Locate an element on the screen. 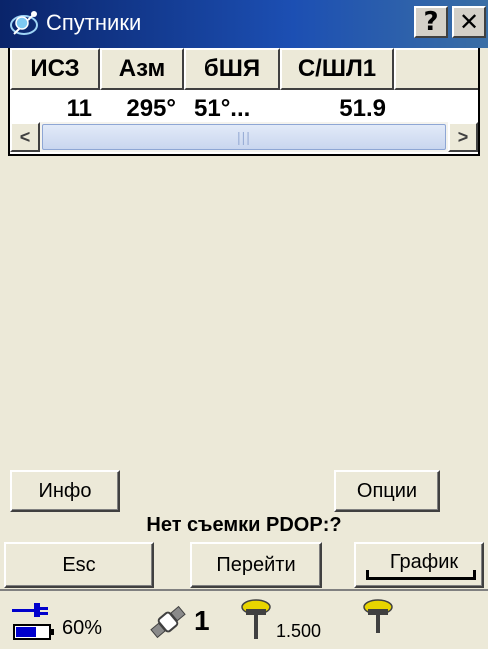 Image resolution: width=488 pixels, height=649 pixels. options-button: Опции is located at coordinates (387, 491).